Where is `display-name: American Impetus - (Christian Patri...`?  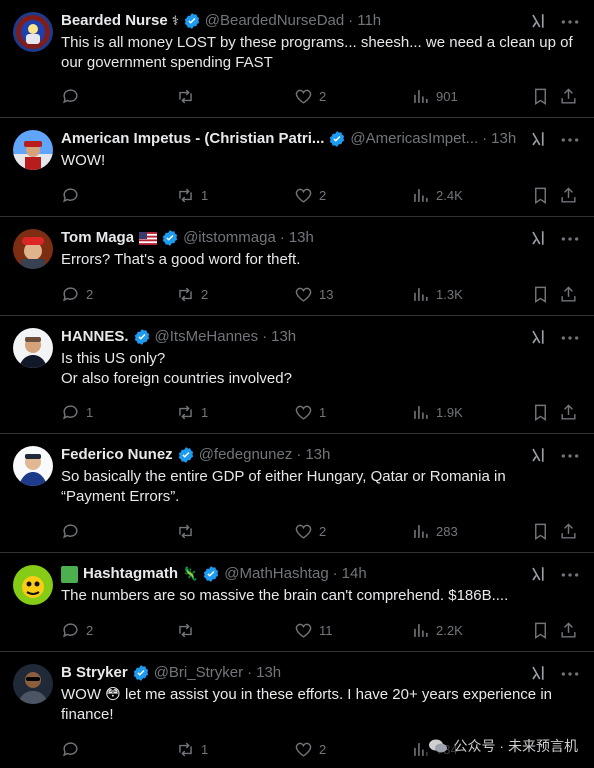
display-name: American Impetus - (Christian Patri... is located at coordinates (192, 139).